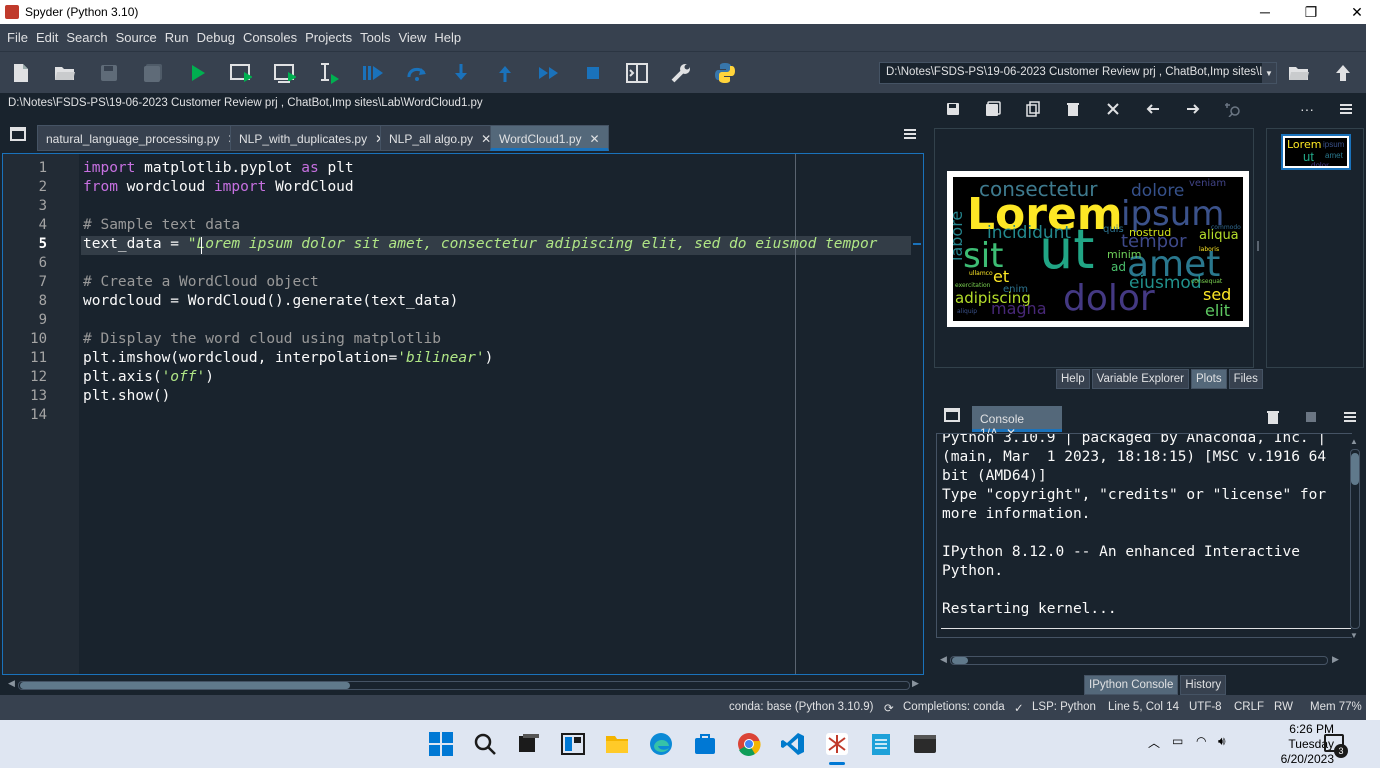 The width and height of the screenshot is (1380, 768). What do you see at coordinates (593, 73) in the screenshot?
I see `stop-icon` at bounding box center [593, 73].